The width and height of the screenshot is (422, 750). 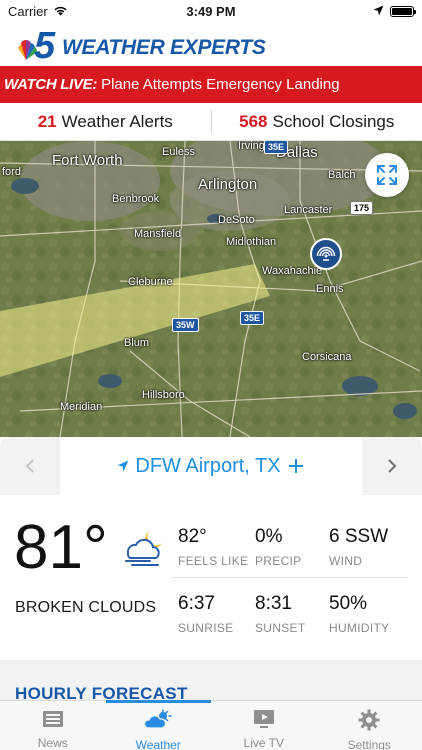 I want to click on weather-alerts-button: 21 Weather Alerts, so click(x=105, y=122).